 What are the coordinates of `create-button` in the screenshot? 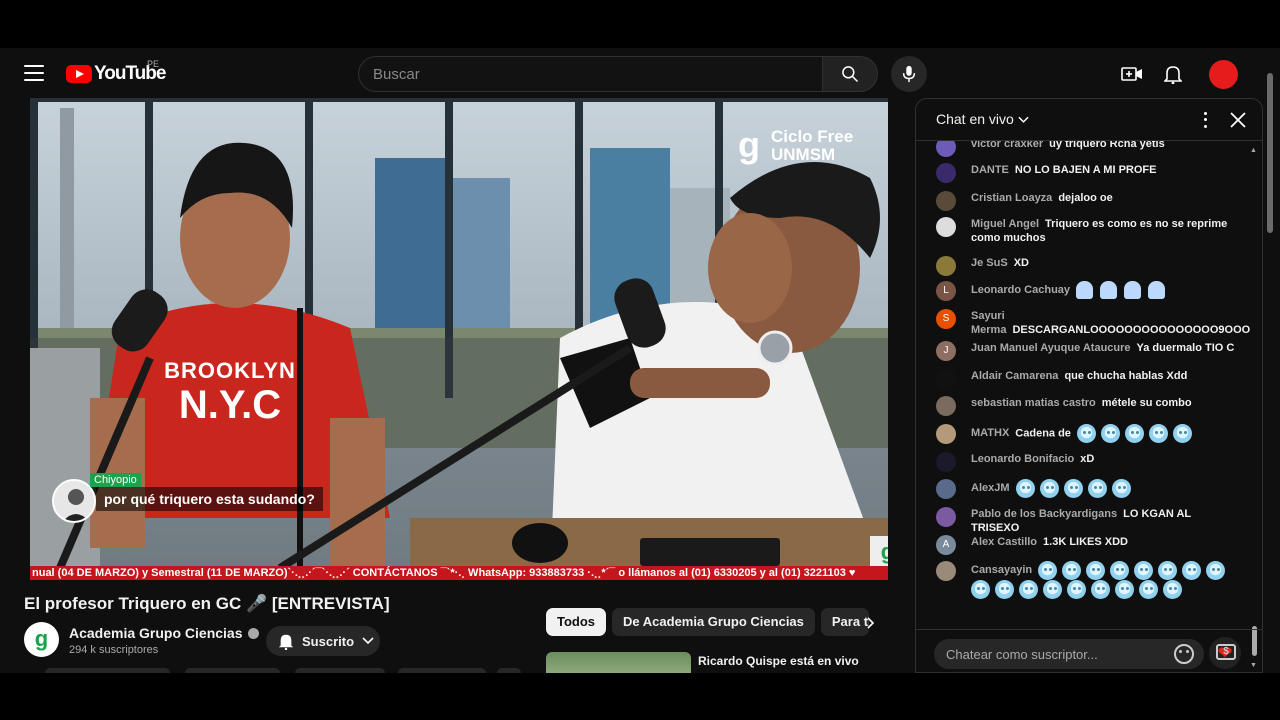 It's located at (1132, 74).